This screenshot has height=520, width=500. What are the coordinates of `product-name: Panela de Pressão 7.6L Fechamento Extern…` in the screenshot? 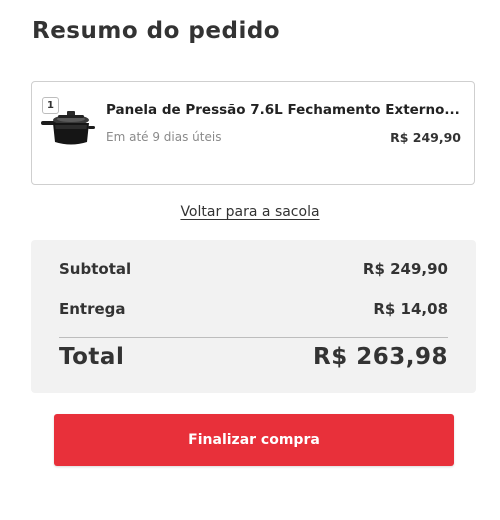 It's located at (286, 110).